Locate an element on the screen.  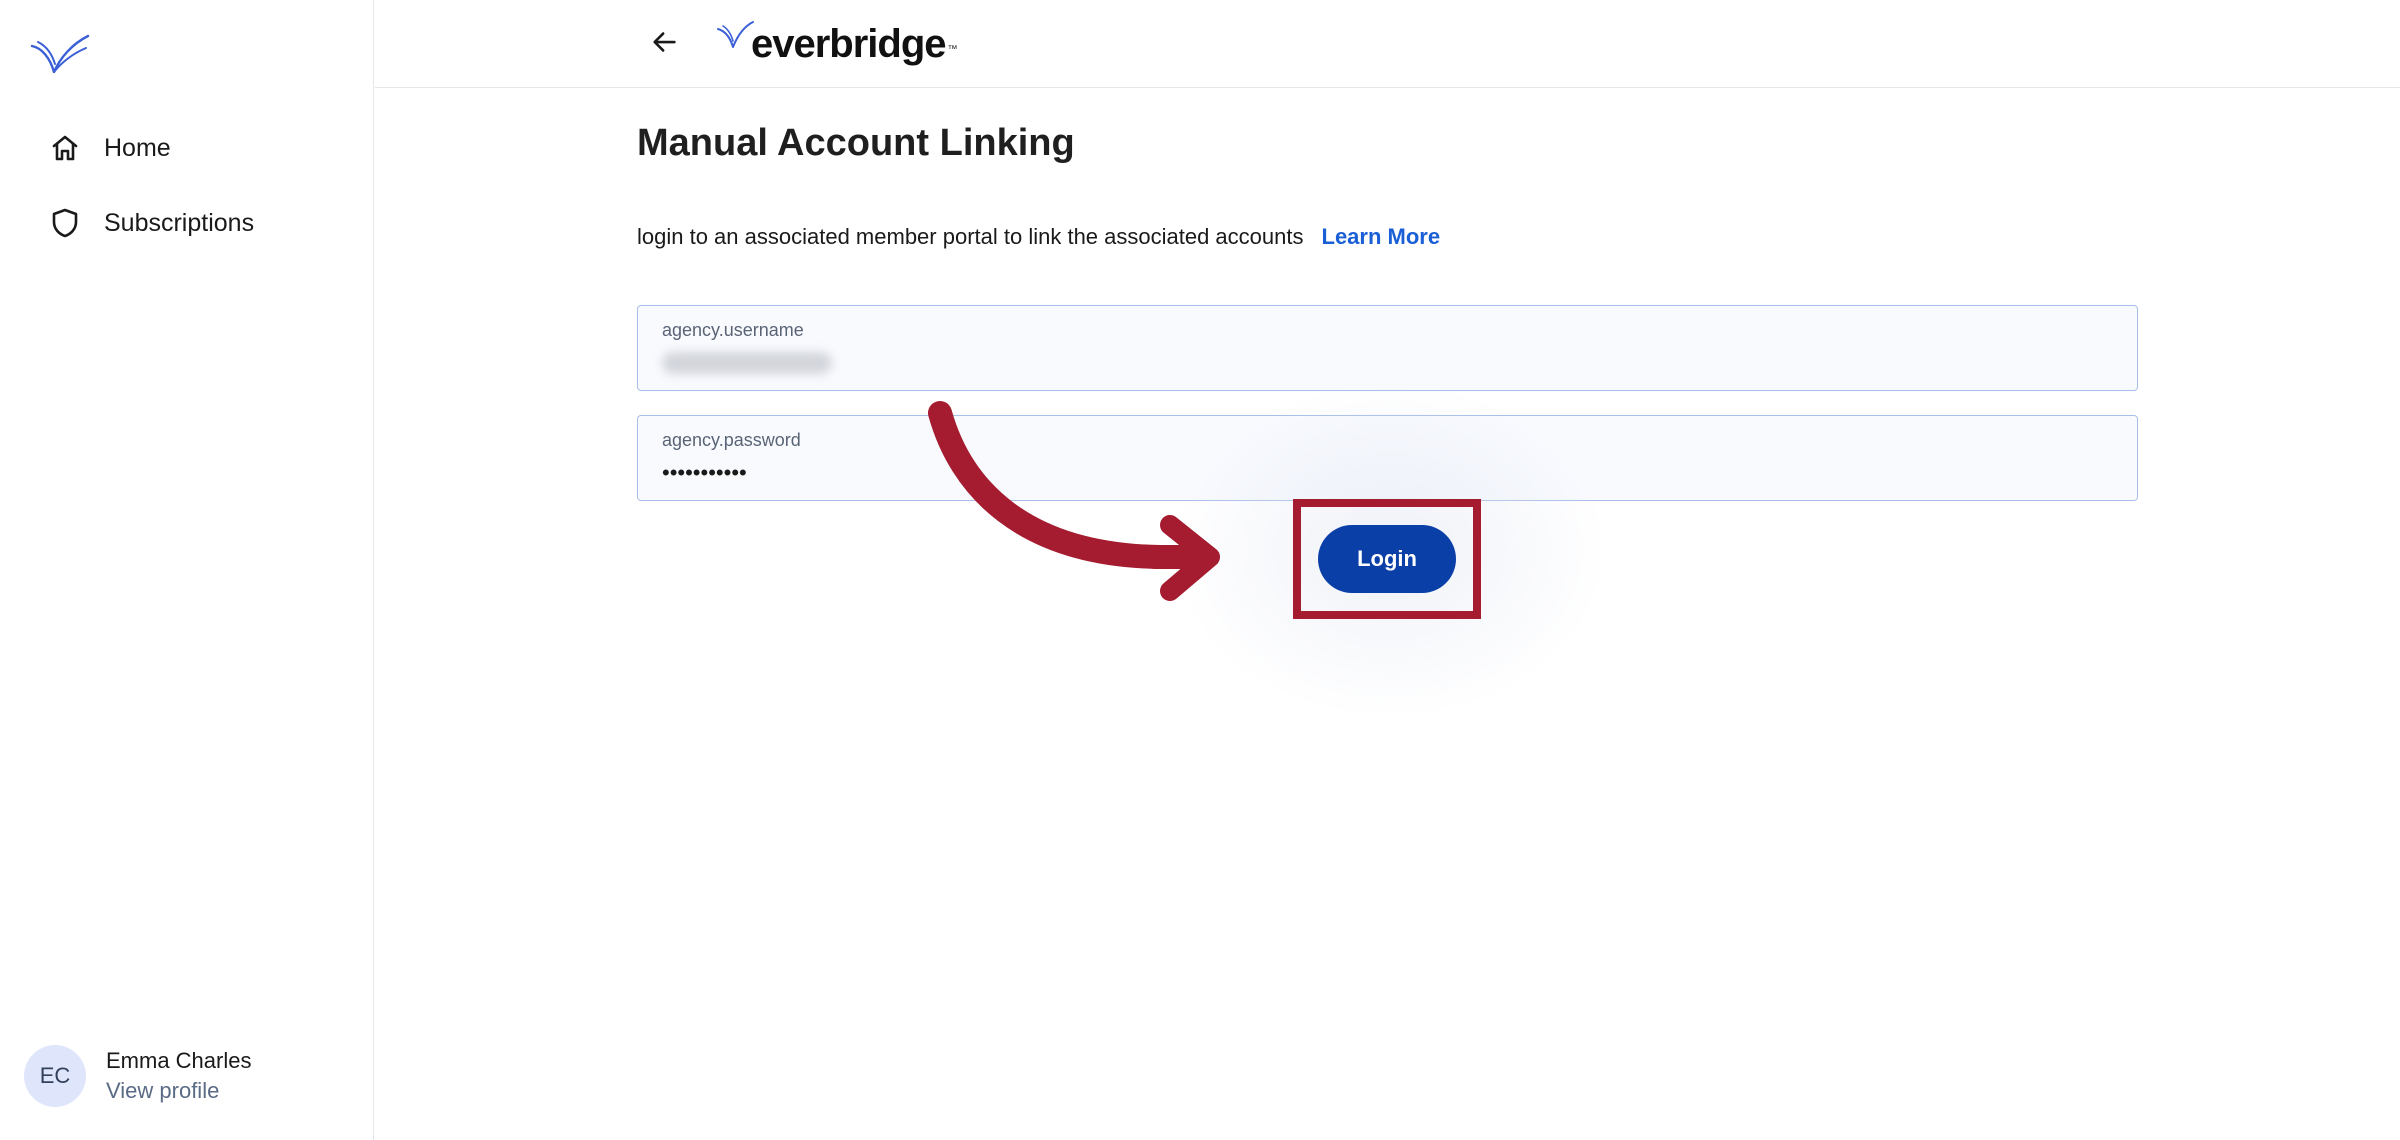
profile-text: Emma Charles View profile is located at coordinates (178, 1076).